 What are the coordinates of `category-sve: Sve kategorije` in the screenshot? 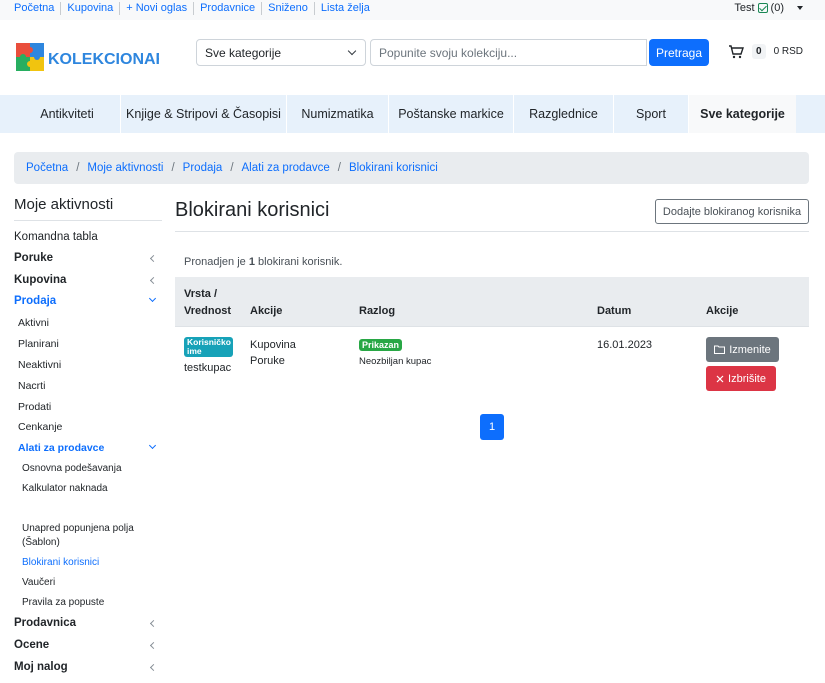 It's located at (742, 114).